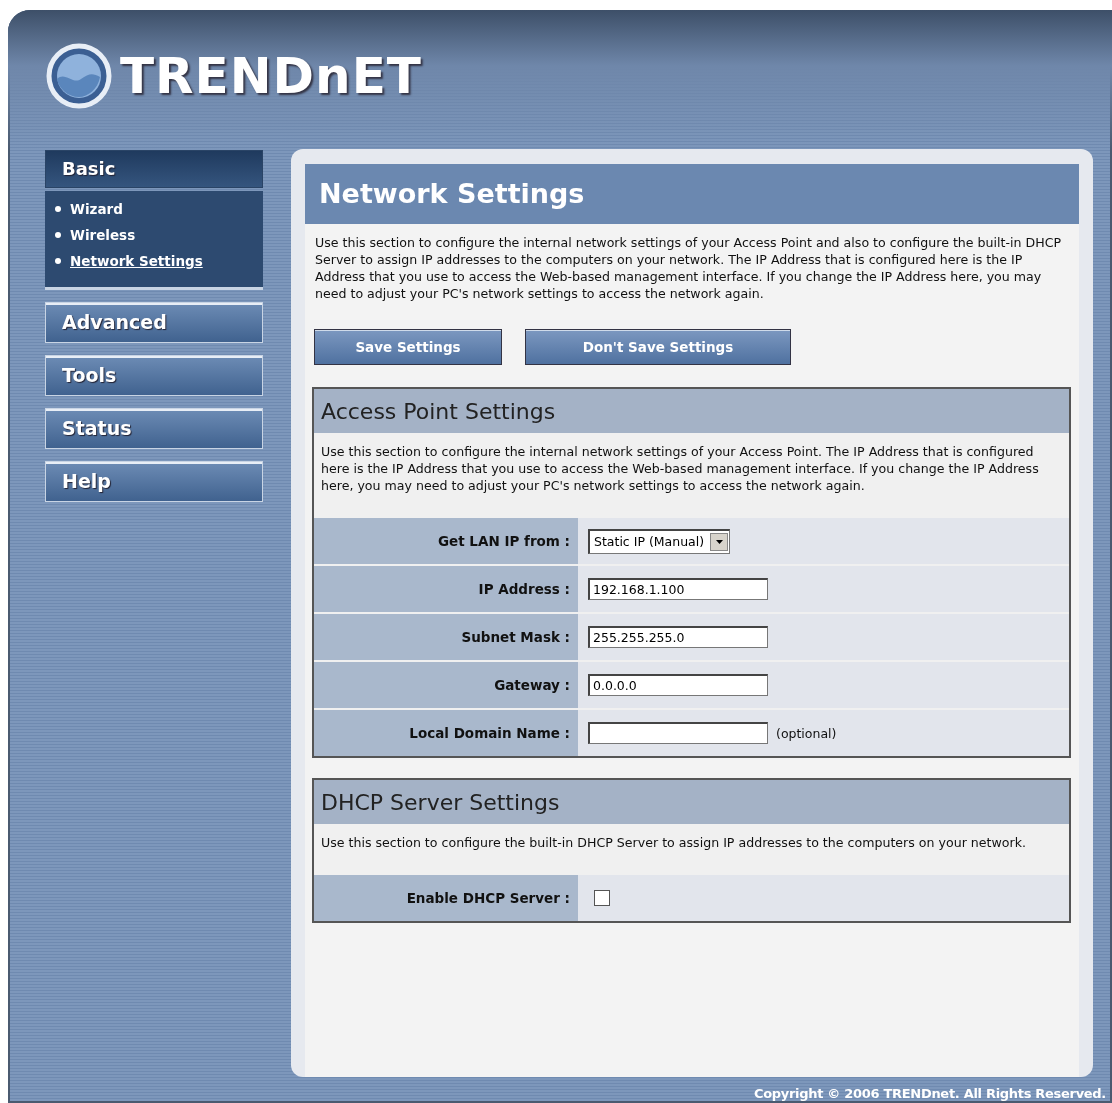  I want to click on action-button: Save Settings, so click(408, 347).